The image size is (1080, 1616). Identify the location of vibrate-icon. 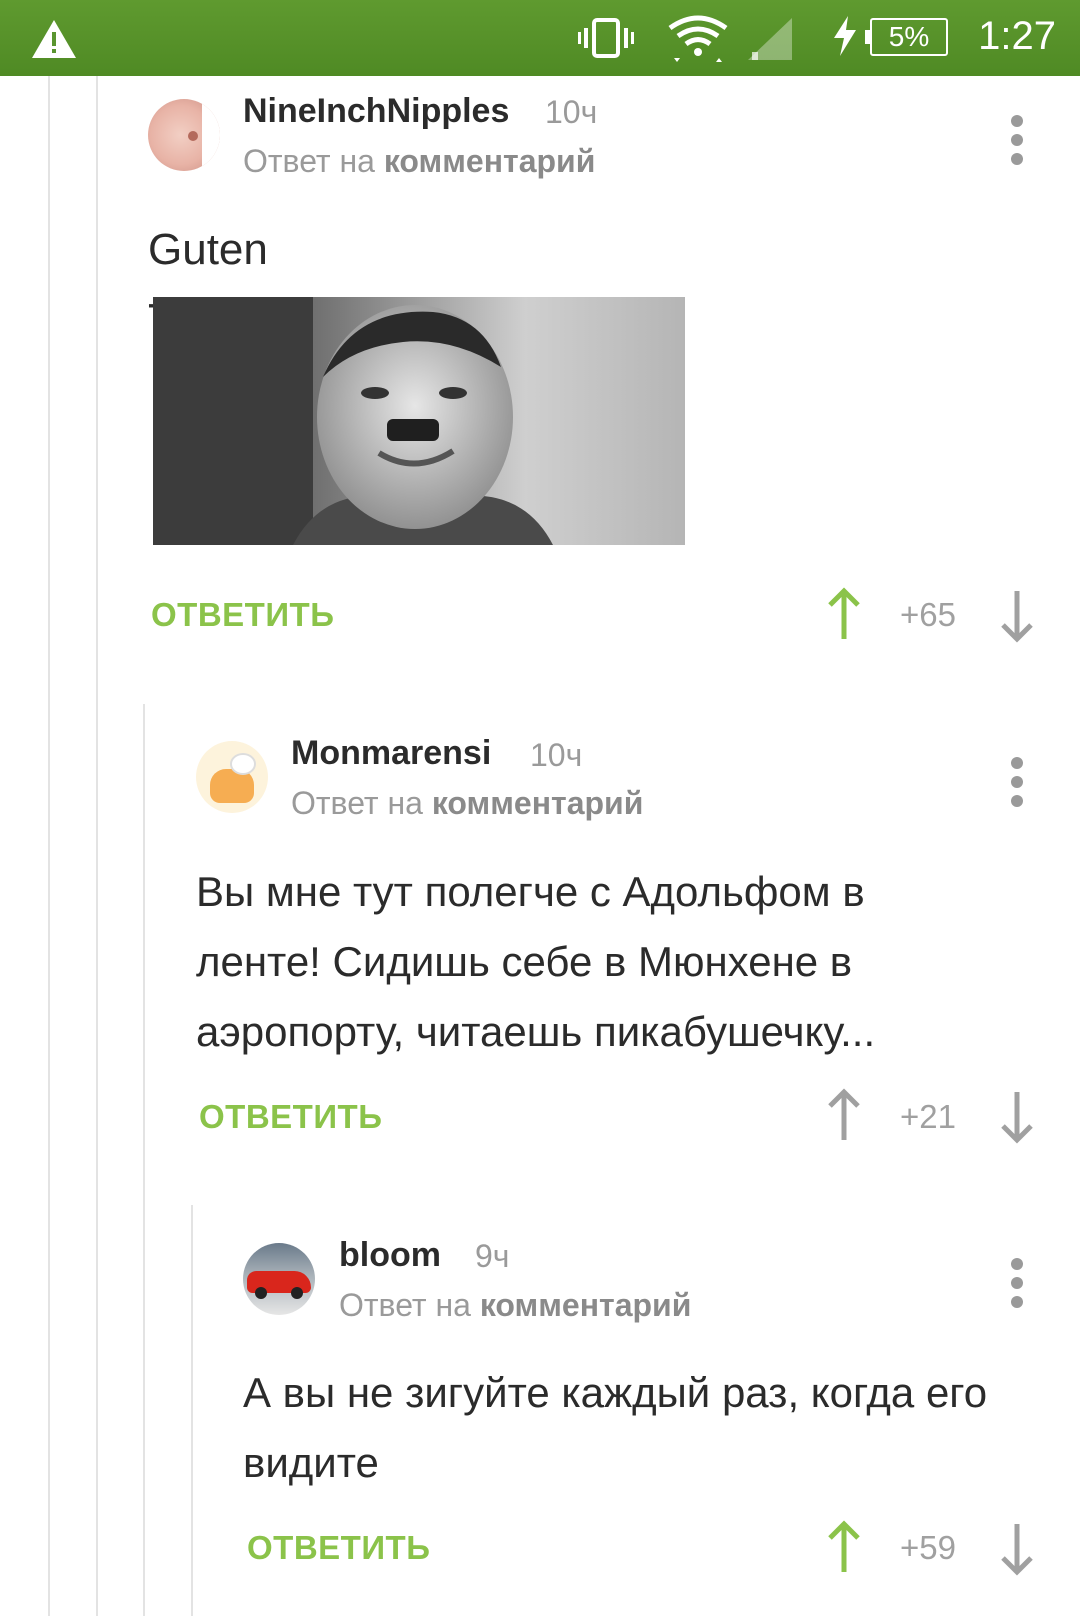
(606, 40).